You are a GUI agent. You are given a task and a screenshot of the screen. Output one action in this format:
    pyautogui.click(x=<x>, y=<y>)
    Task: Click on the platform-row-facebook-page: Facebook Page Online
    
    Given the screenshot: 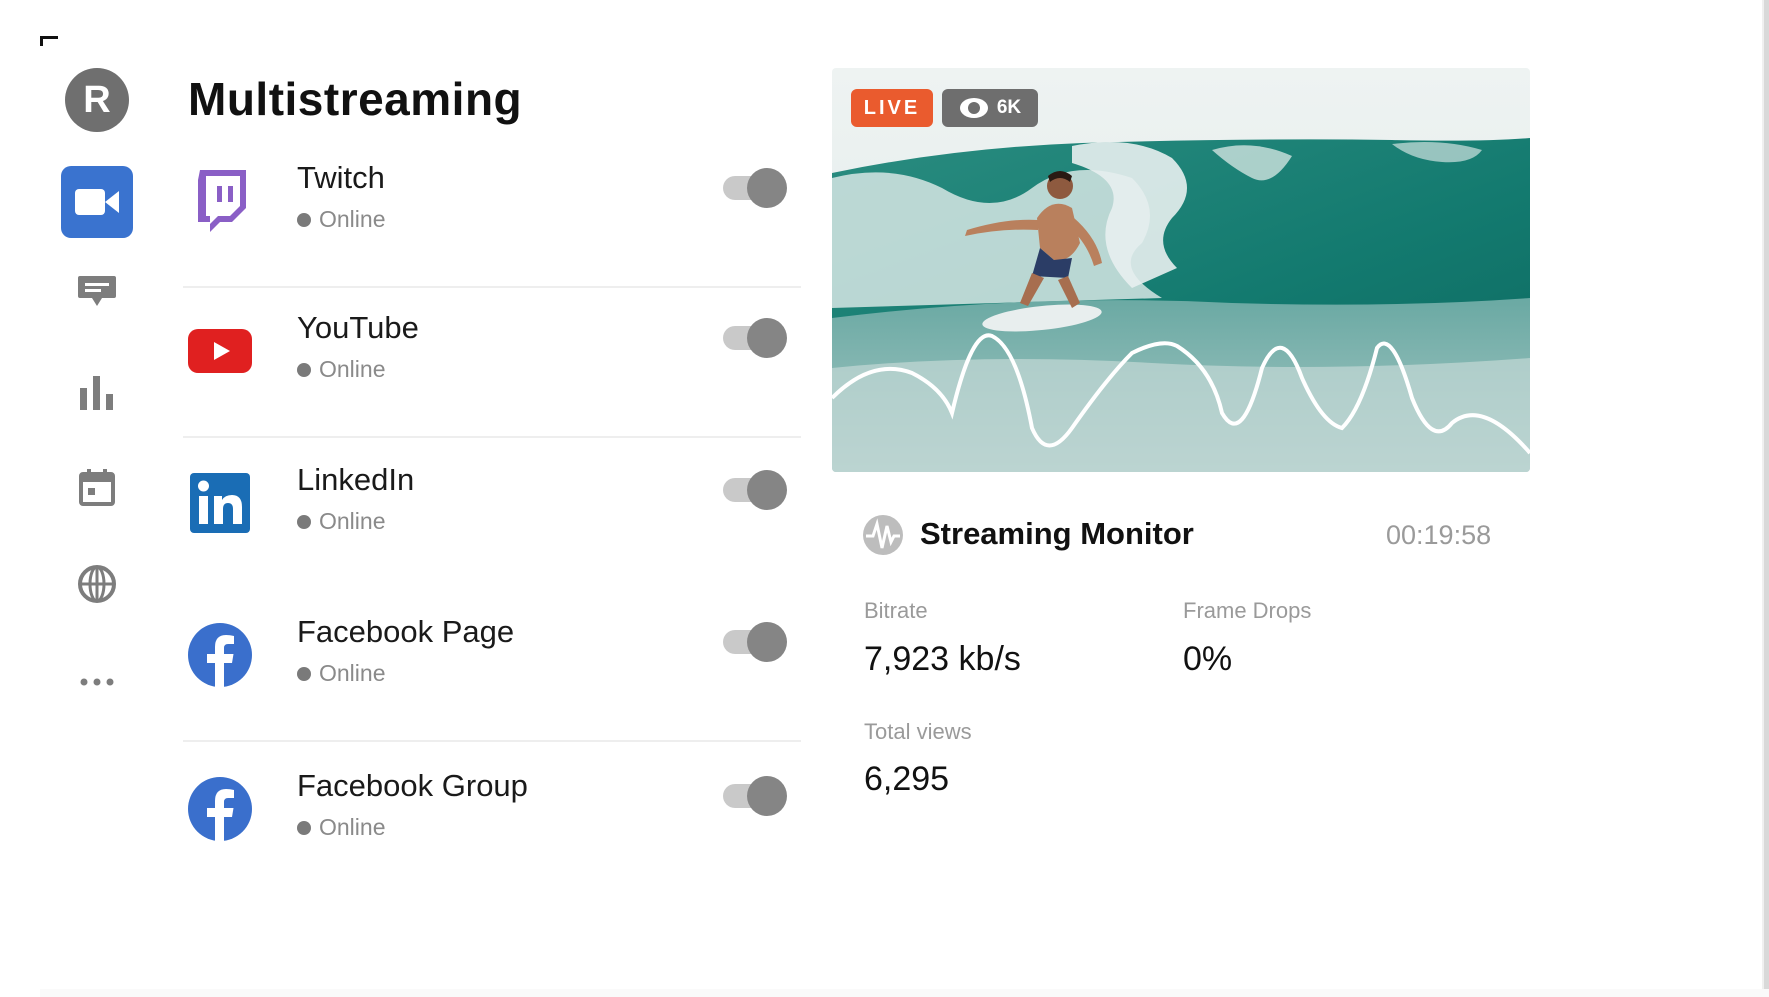 What is the action you would take?
    pyautogui.click(x=492, y=667)
    